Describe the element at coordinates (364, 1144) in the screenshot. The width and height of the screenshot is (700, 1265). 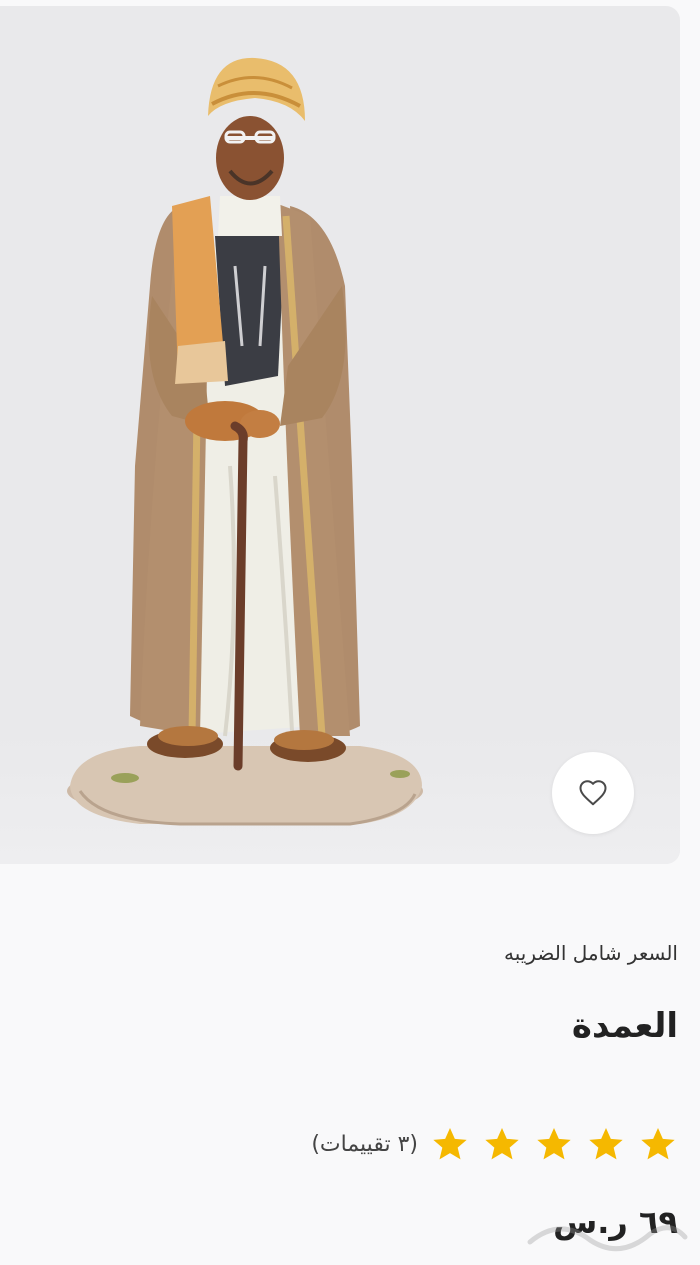
I see `rating-count: (٣ تقييمات)` at that location.